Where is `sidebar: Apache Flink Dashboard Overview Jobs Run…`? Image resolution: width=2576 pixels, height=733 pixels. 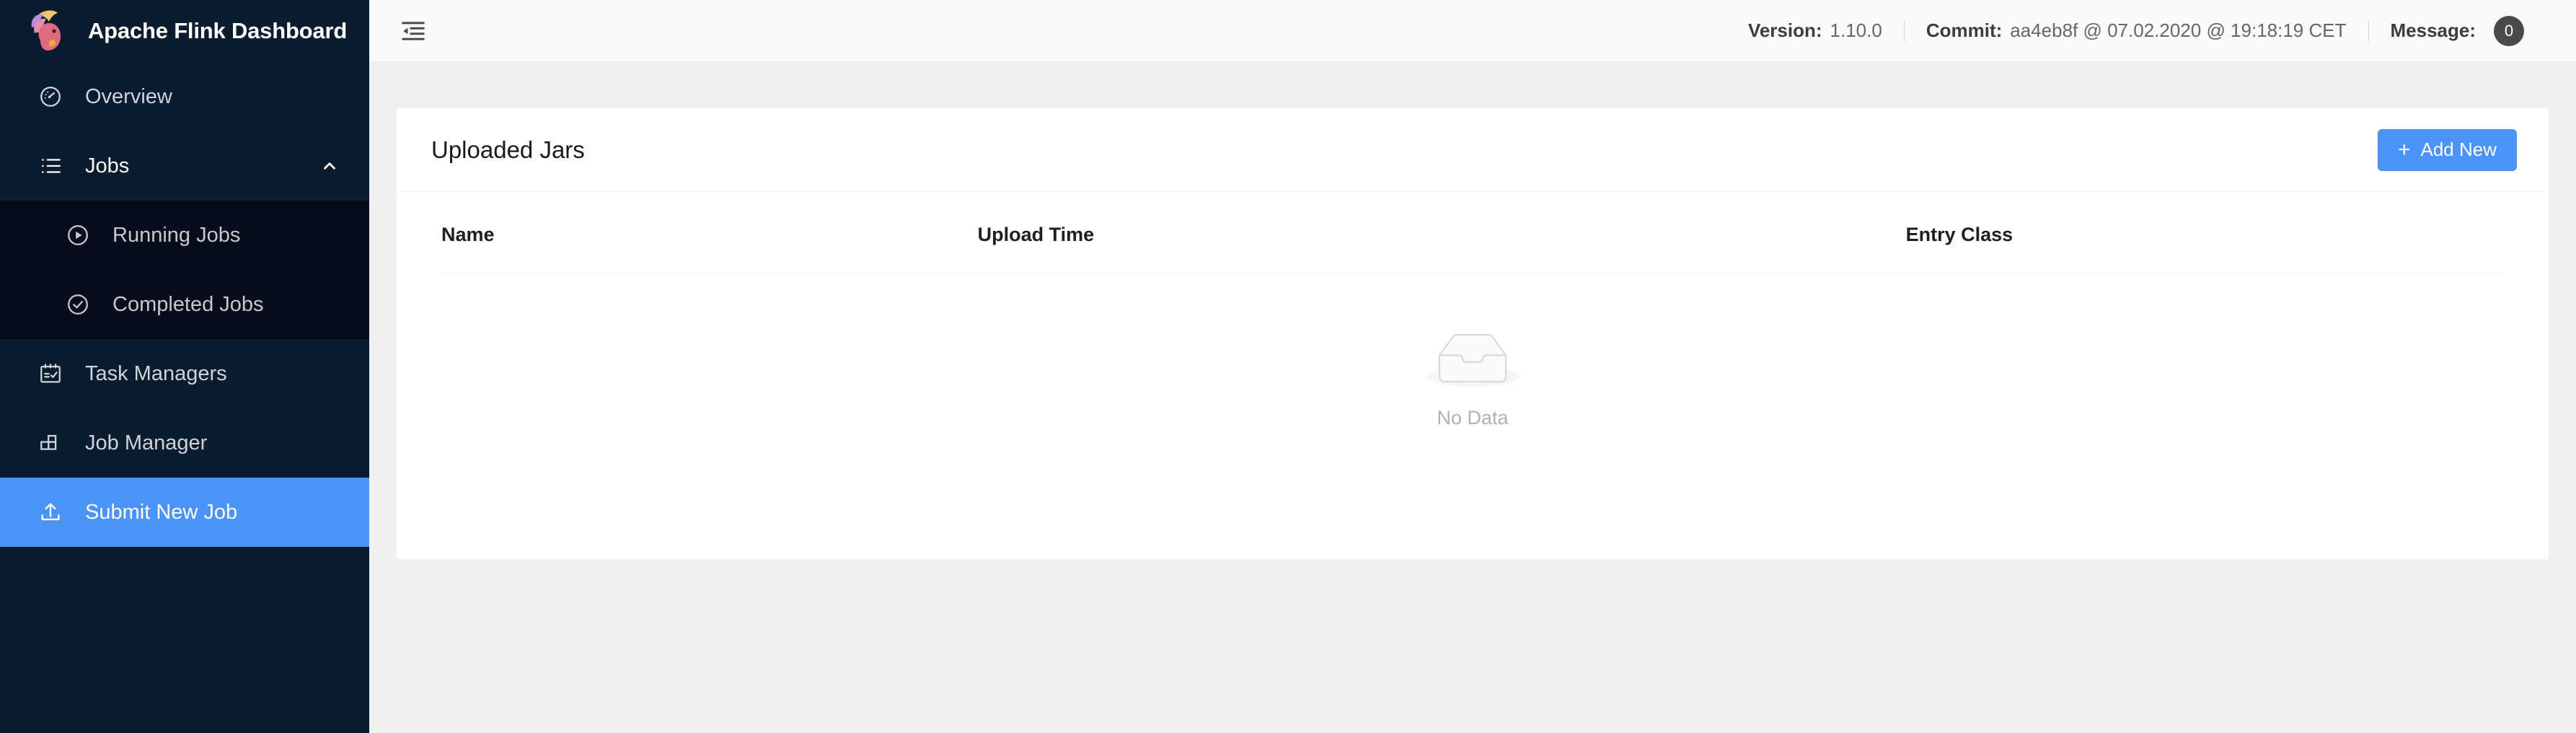
sidebar: Apache Flink Dashboard Overview Jobs Run… is located at coordinates (184, 366).